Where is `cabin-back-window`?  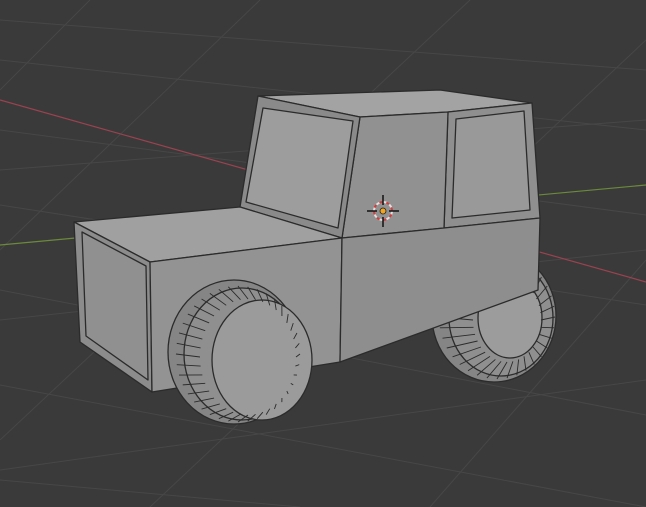
cabin-back-window is located at coordinates (491, 164).